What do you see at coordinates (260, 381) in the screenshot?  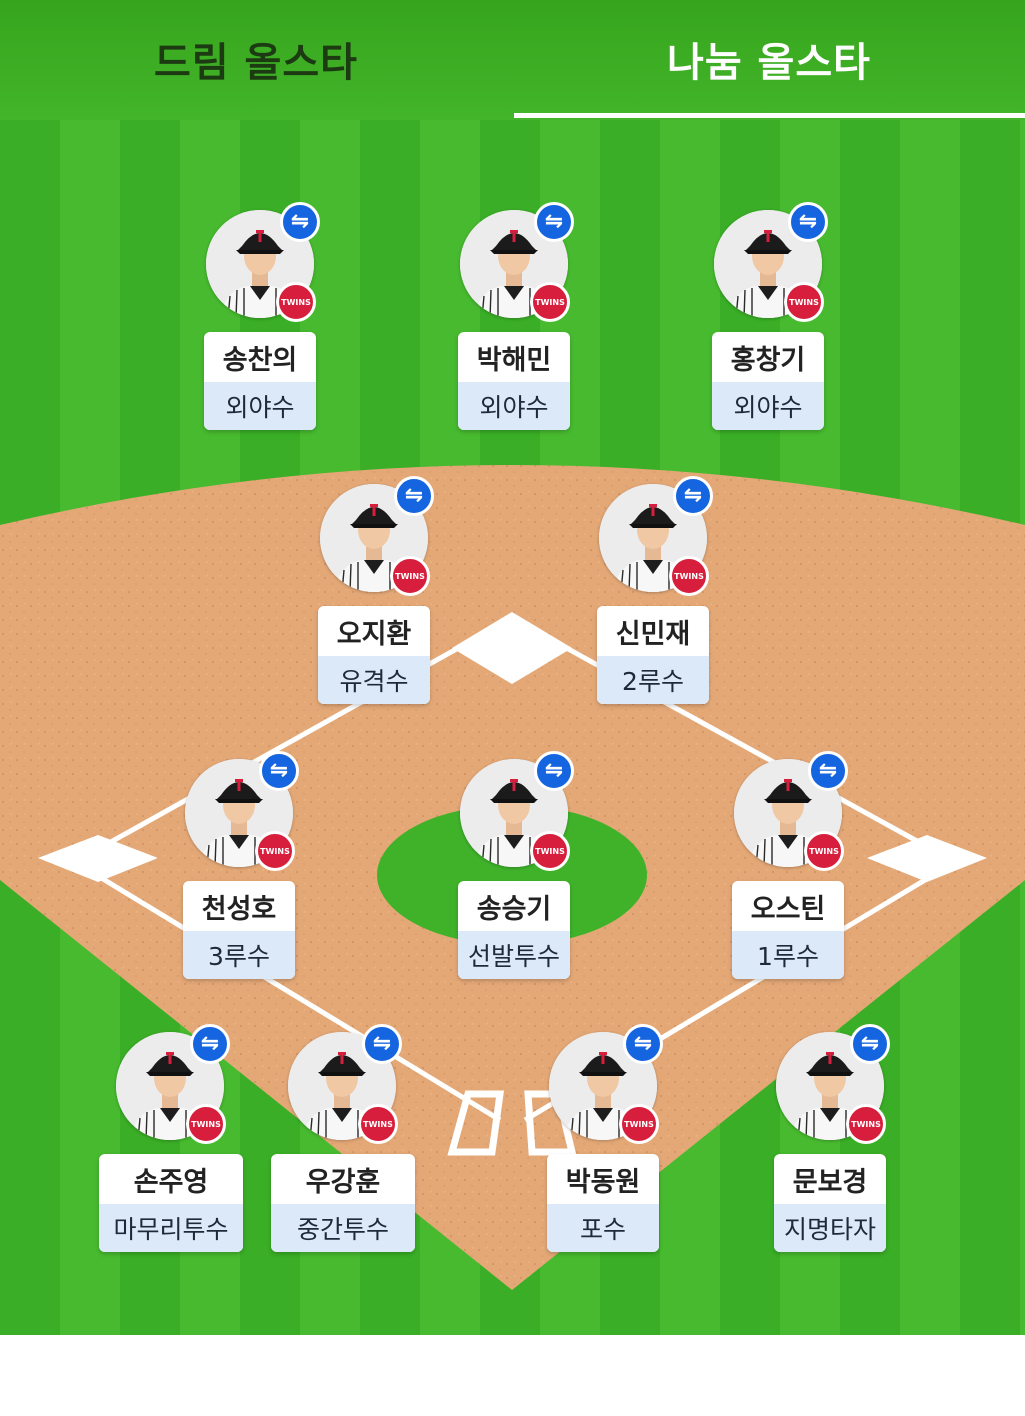 I see `player-card: 송찬의외야수` at bounding box center [260, 381].